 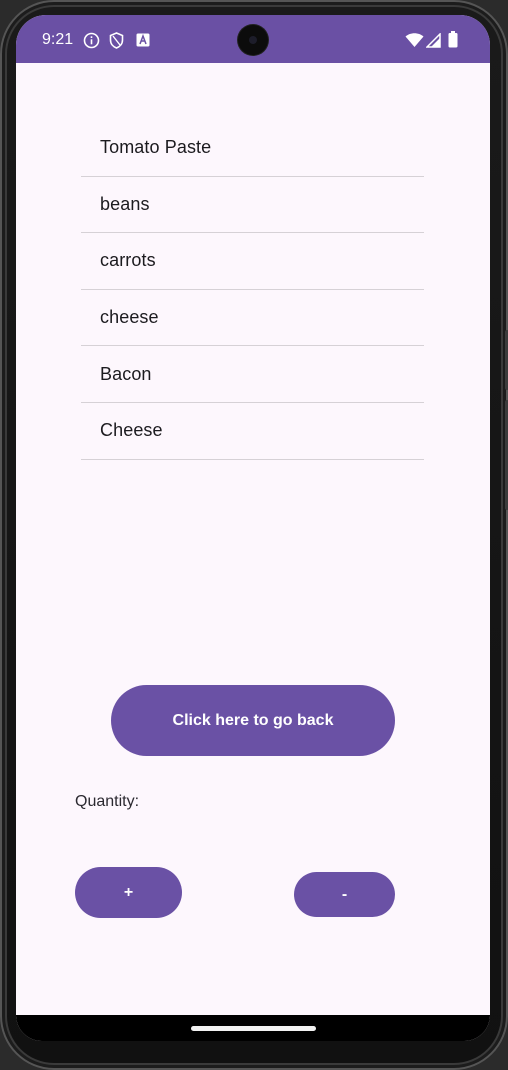 I want to click on list-item: Cheese, so click(x=252, y=431).